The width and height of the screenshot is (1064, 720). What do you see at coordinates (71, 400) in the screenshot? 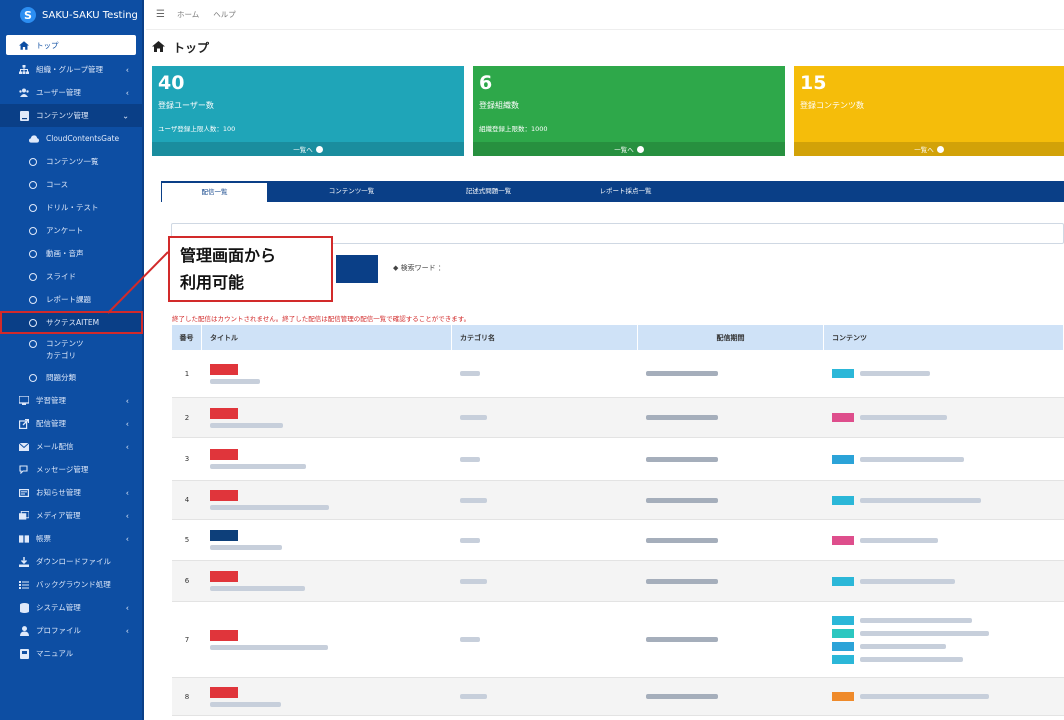
I see `sidebar-item-15: 学習管理 ‹` at bounding box center [71, 400].